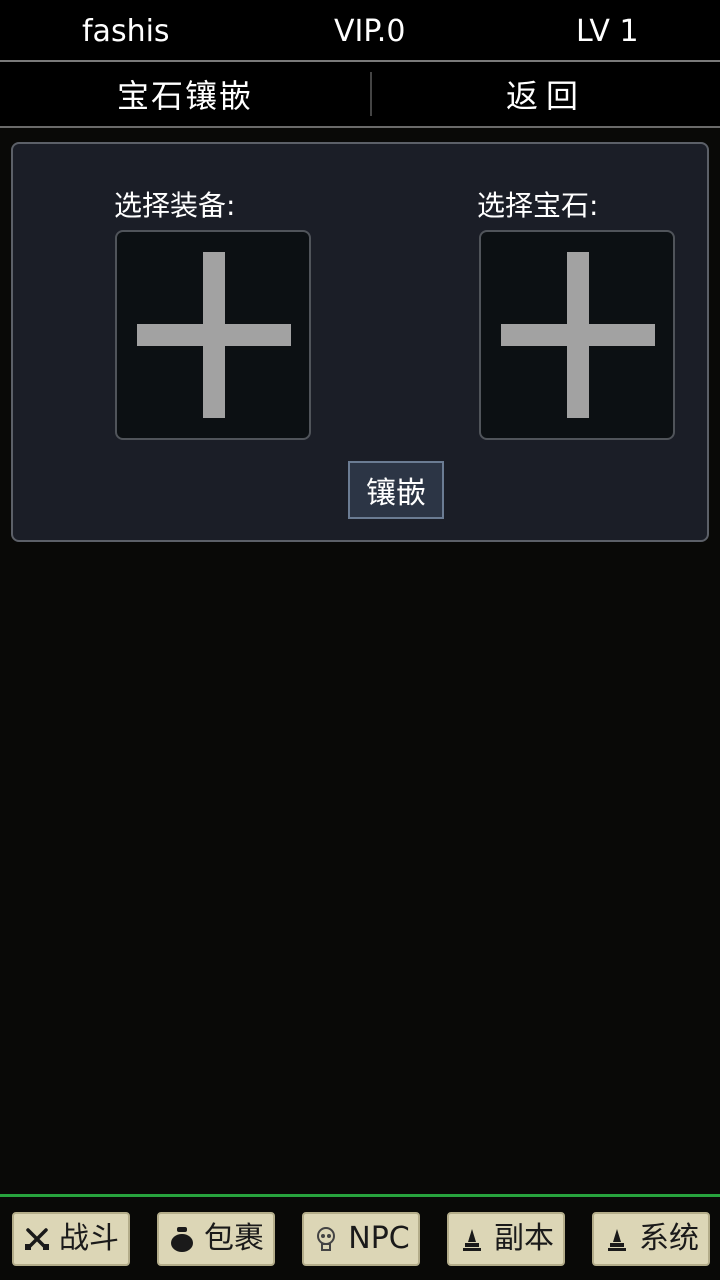 This screenshot has width=720, height=1280. What do you see at coordinates (546, 94) in the screenshot?
I see `back-button: 返回` at bounding box center [546, 94].